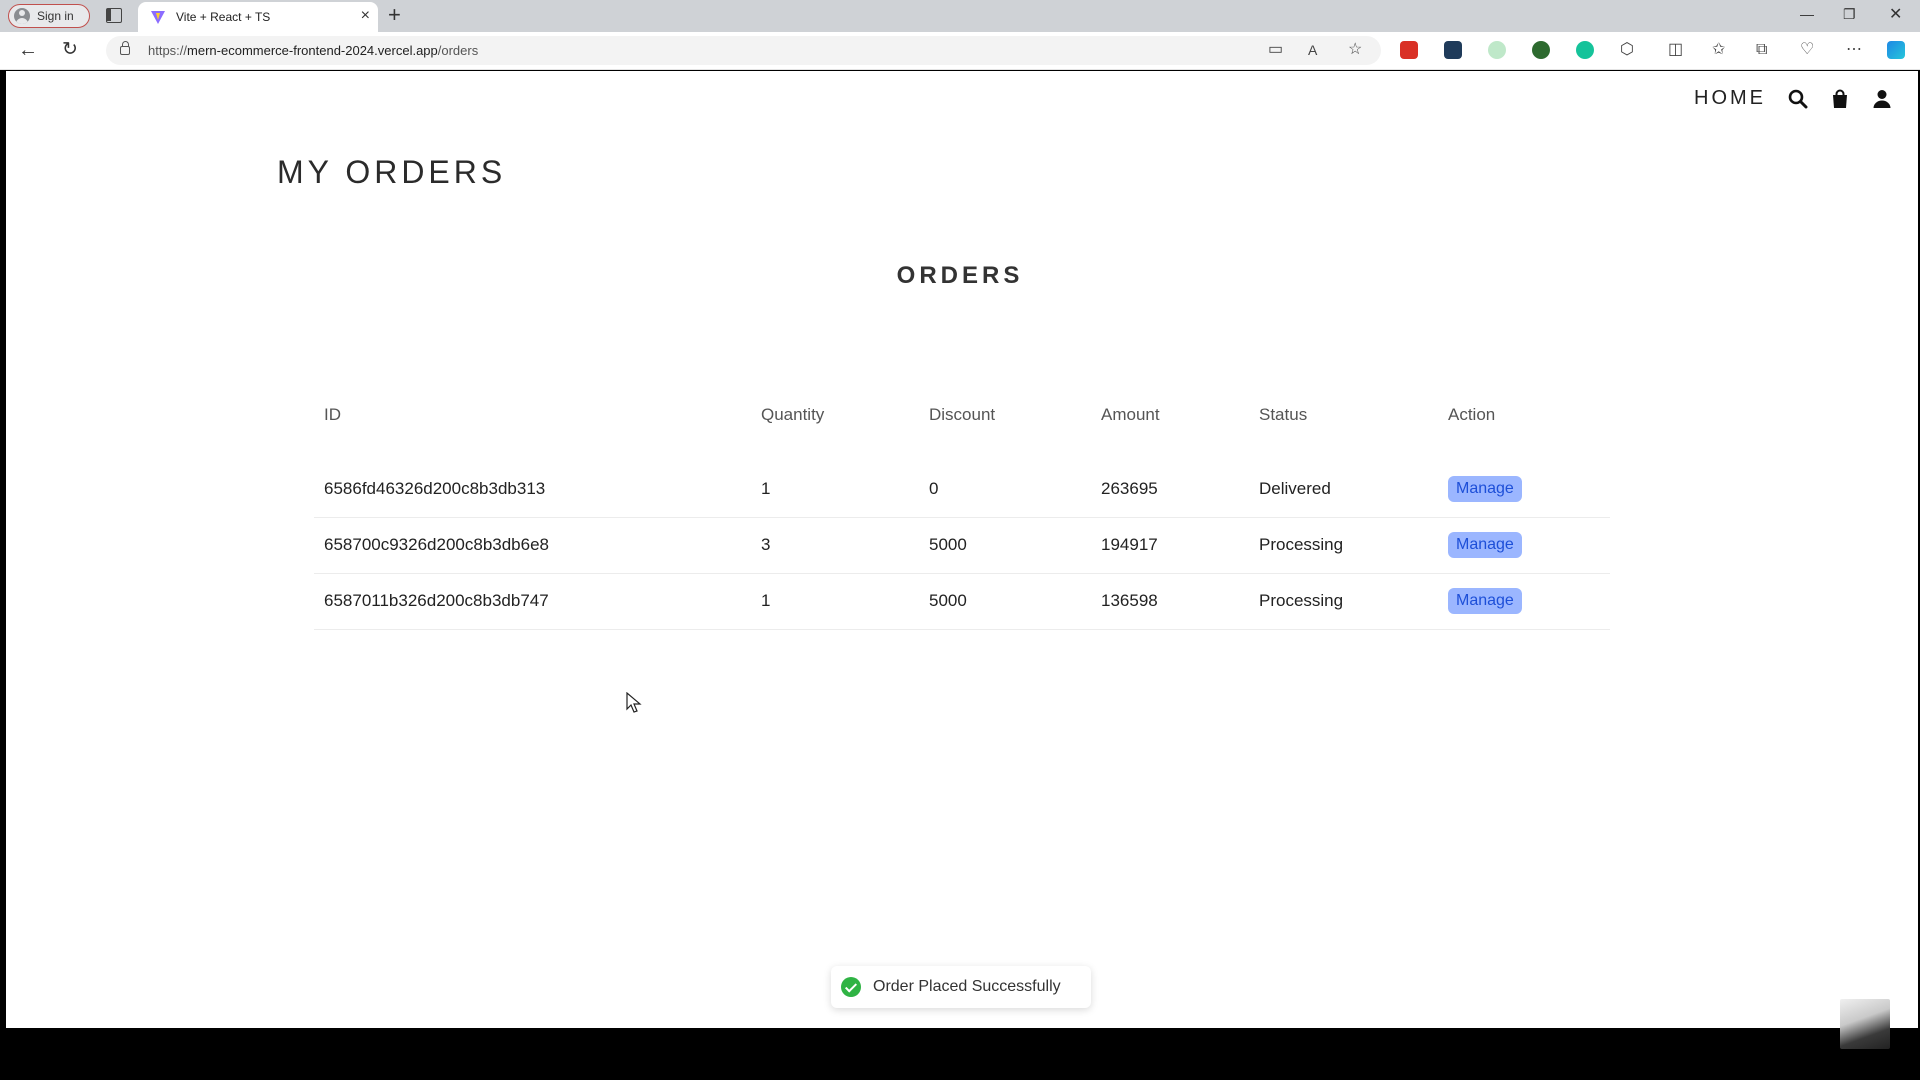 The height and width of the screenshot is (1080, 1920). Describe the element at coordinates (1275, 50) in the screenshot. I see `reader-view-icon: ▭` at that location.